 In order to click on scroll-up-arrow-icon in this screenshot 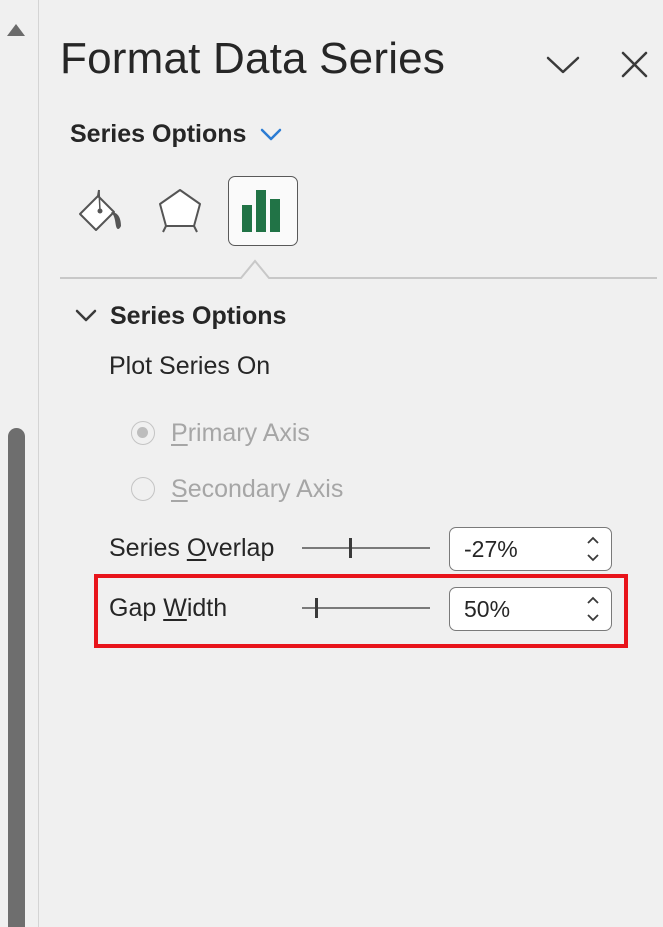, I will do `click(16, 30)`.